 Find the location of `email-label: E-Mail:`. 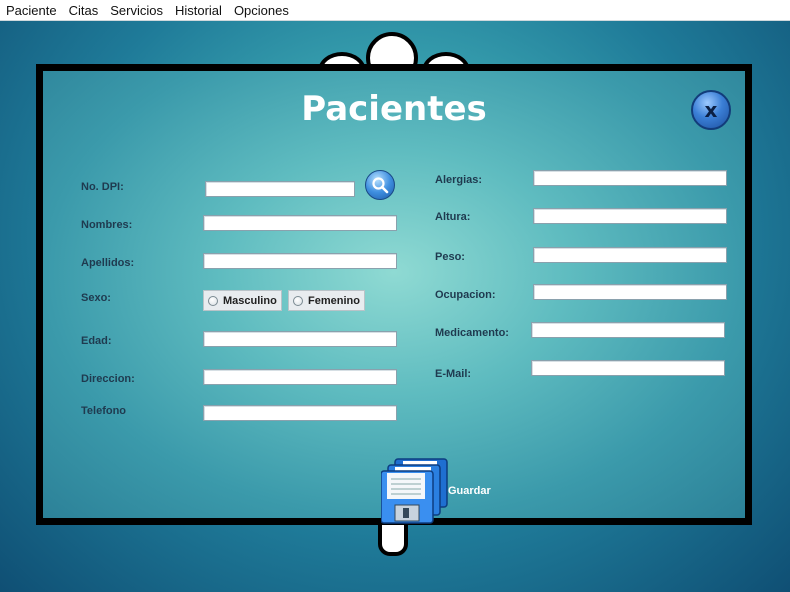

email-label: E-Mail: is located at coordinates (453, 374).